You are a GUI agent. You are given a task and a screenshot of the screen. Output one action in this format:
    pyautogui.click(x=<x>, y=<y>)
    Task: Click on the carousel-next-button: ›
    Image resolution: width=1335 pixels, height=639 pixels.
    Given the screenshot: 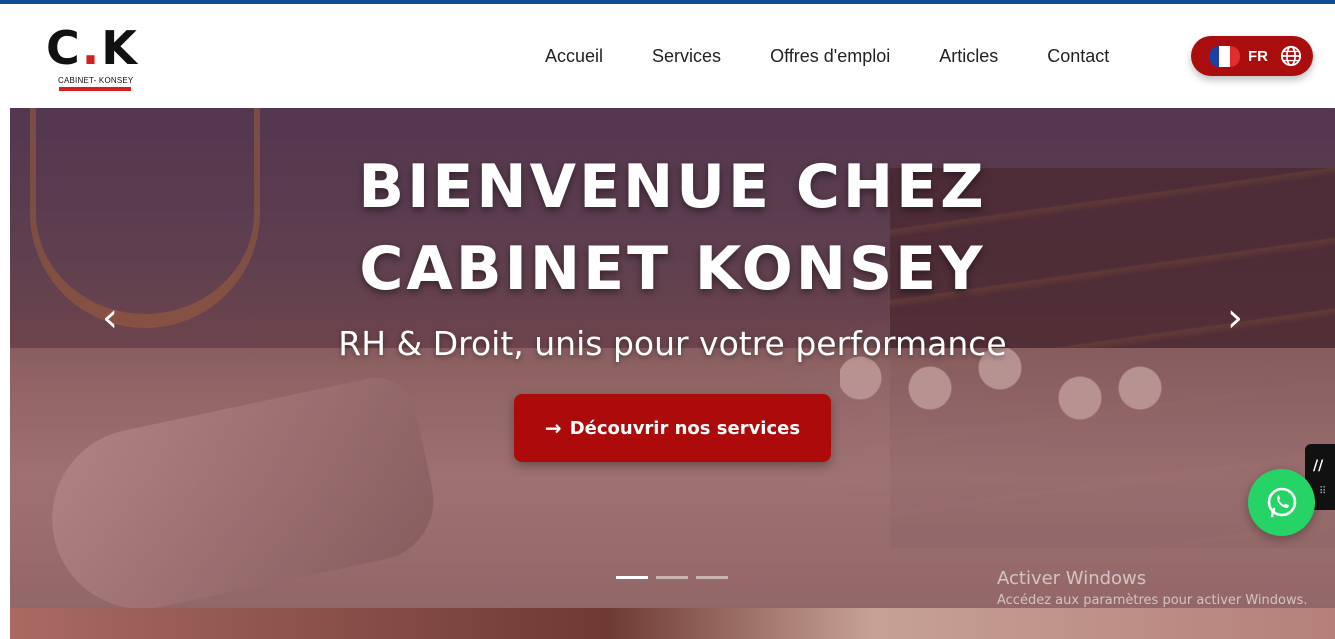 What is the action you would take?
    pyautogui.click(x=1235, y=318)
    